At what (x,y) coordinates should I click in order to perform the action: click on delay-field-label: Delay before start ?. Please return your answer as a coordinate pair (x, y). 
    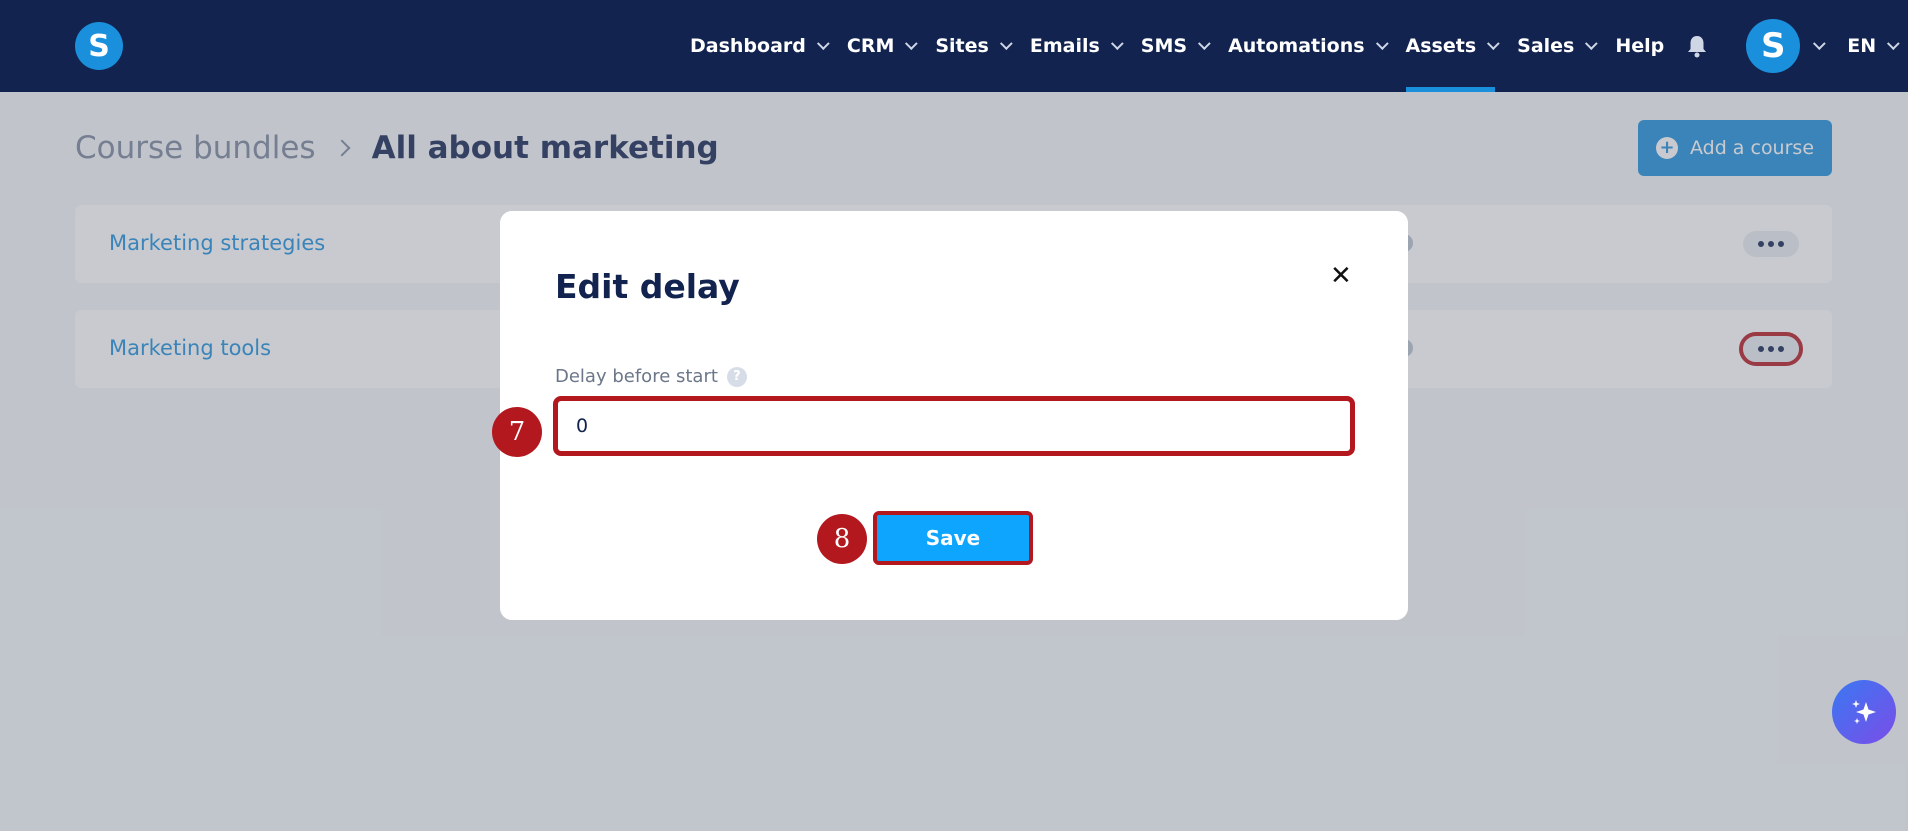
    Looking at the image, I should click on (651, 376).